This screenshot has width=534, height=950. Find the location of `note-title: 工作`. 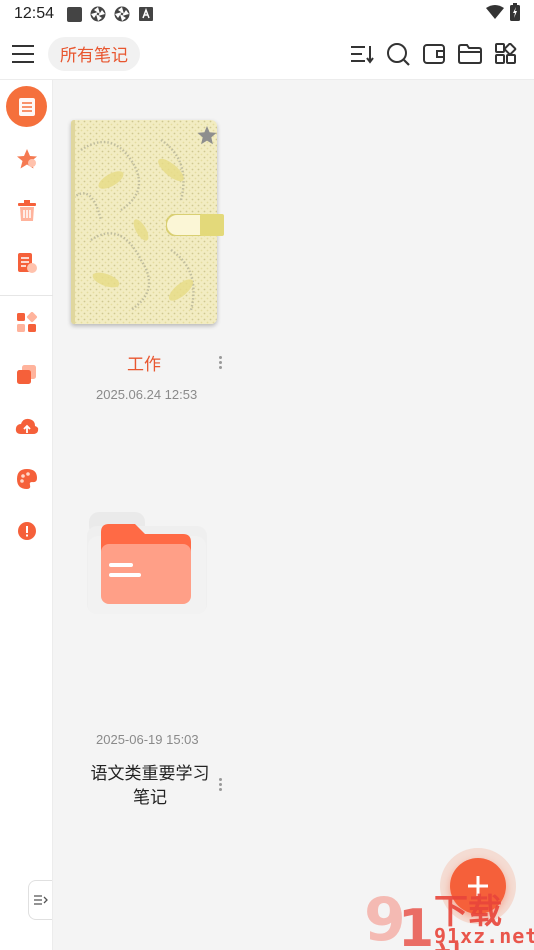

note-title: 工作 is located at coordinates (144, 362).